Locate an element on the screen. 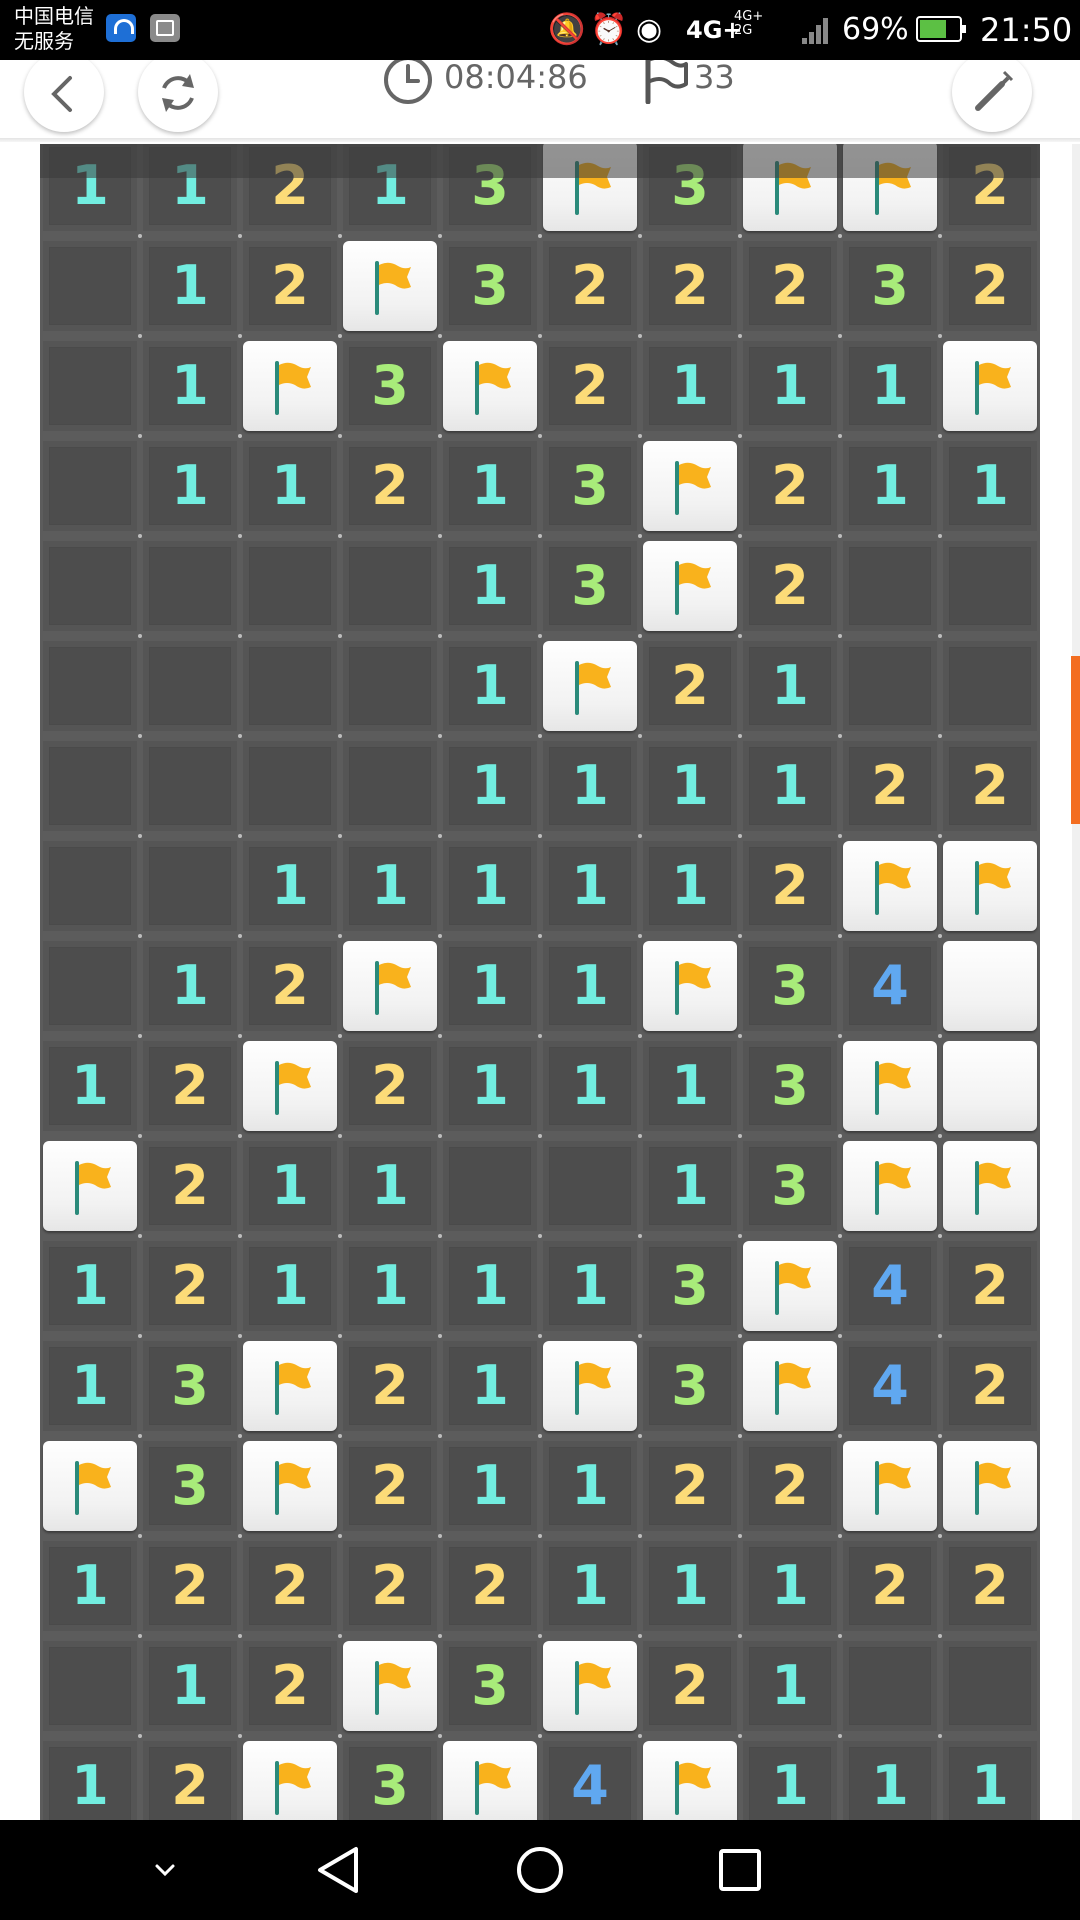  back-triangle-icon is located at coordinates (340, 1870).